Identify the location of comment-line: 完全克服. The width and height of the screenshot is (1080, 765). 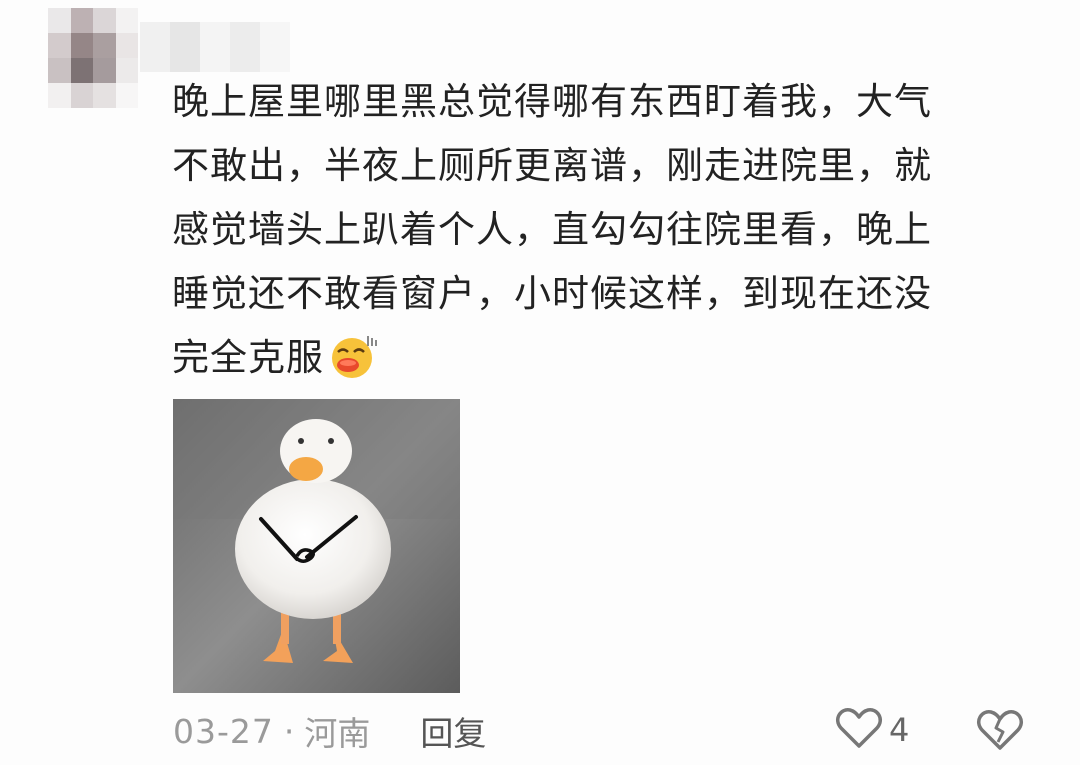
(248, 357).